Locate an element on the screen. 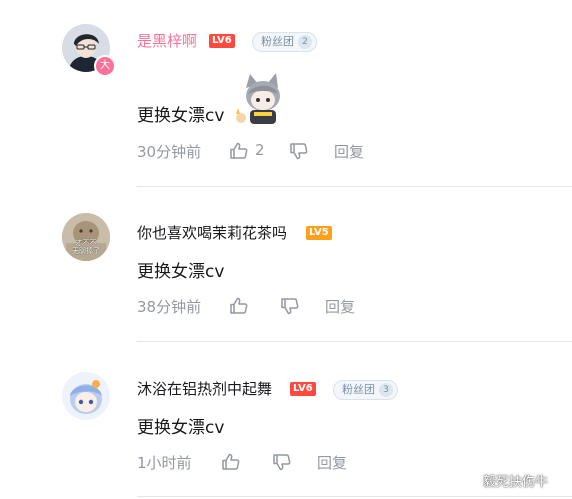 Image resolution: width=572 pixels, height=499 pixels. fan-club-badge: 粉丝团 3 is located at coordinates (365, 390).